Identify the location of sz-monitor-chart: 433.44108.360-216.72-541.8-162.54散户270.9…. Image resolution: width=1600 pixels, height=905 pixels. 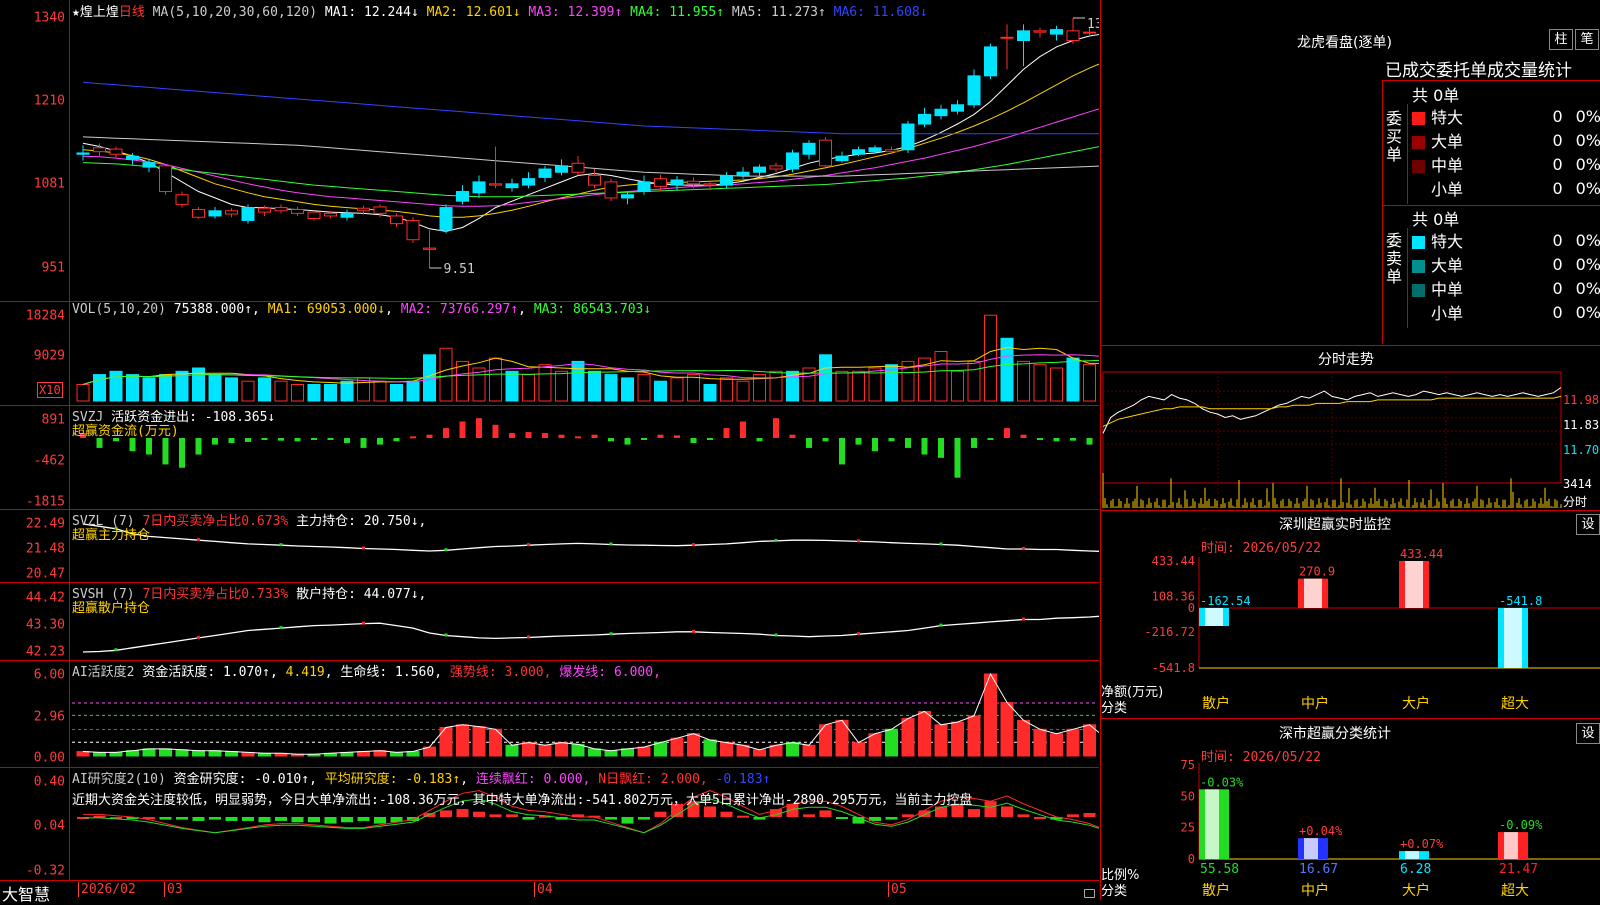
(1350, 614).